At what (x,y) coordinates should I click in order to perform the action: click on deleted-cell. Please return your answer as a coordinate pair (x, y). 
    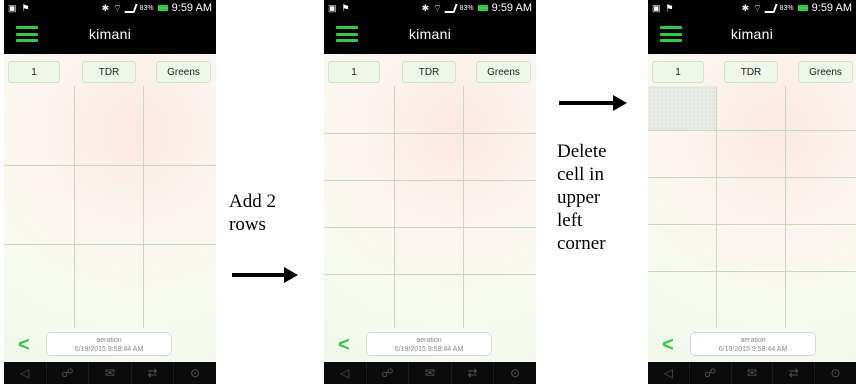
    Looking at the image, I should click on (682, 108).